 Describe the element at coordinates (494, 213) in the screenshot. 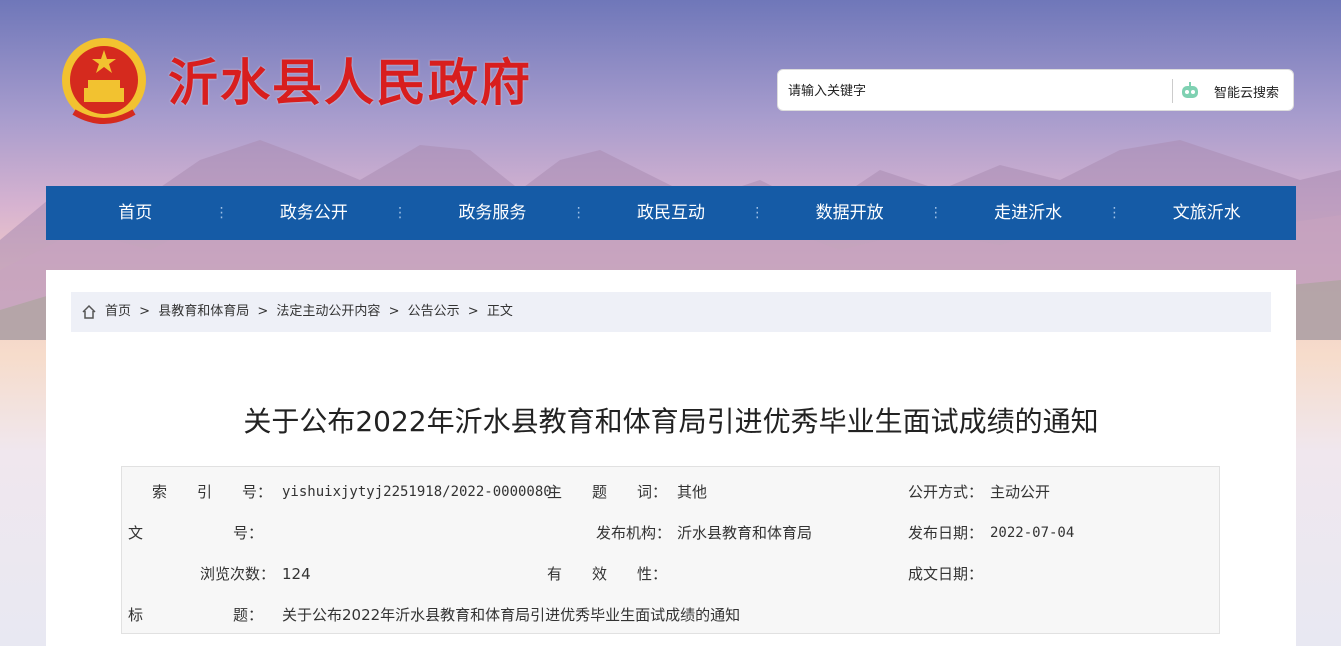

I see `nav-item-government-services: 政务服务` at that location.